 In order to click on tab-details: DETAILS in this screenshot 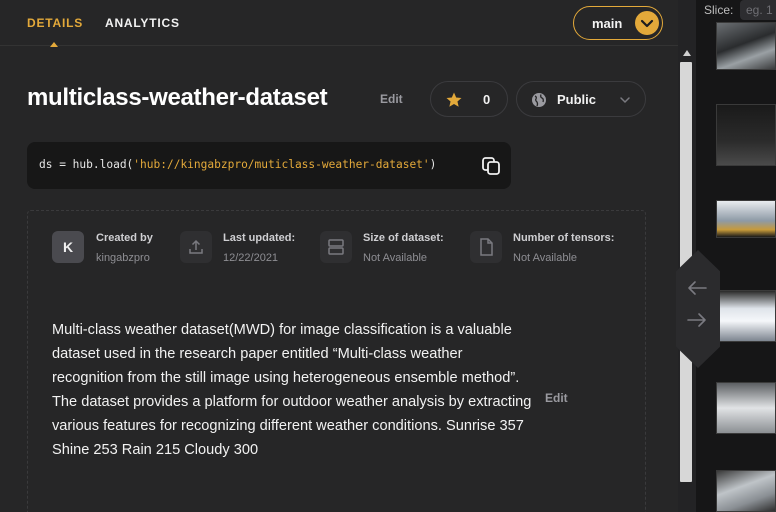, I will do `click(55, 23)`.